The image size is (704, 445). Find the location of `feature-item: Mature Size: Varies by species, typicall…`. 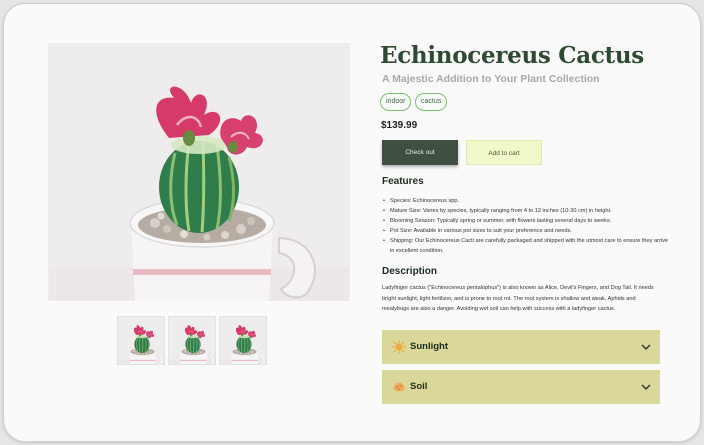

feature-item: Mature Size: Varies by species, typicall… is located at coordinates (528, 211).